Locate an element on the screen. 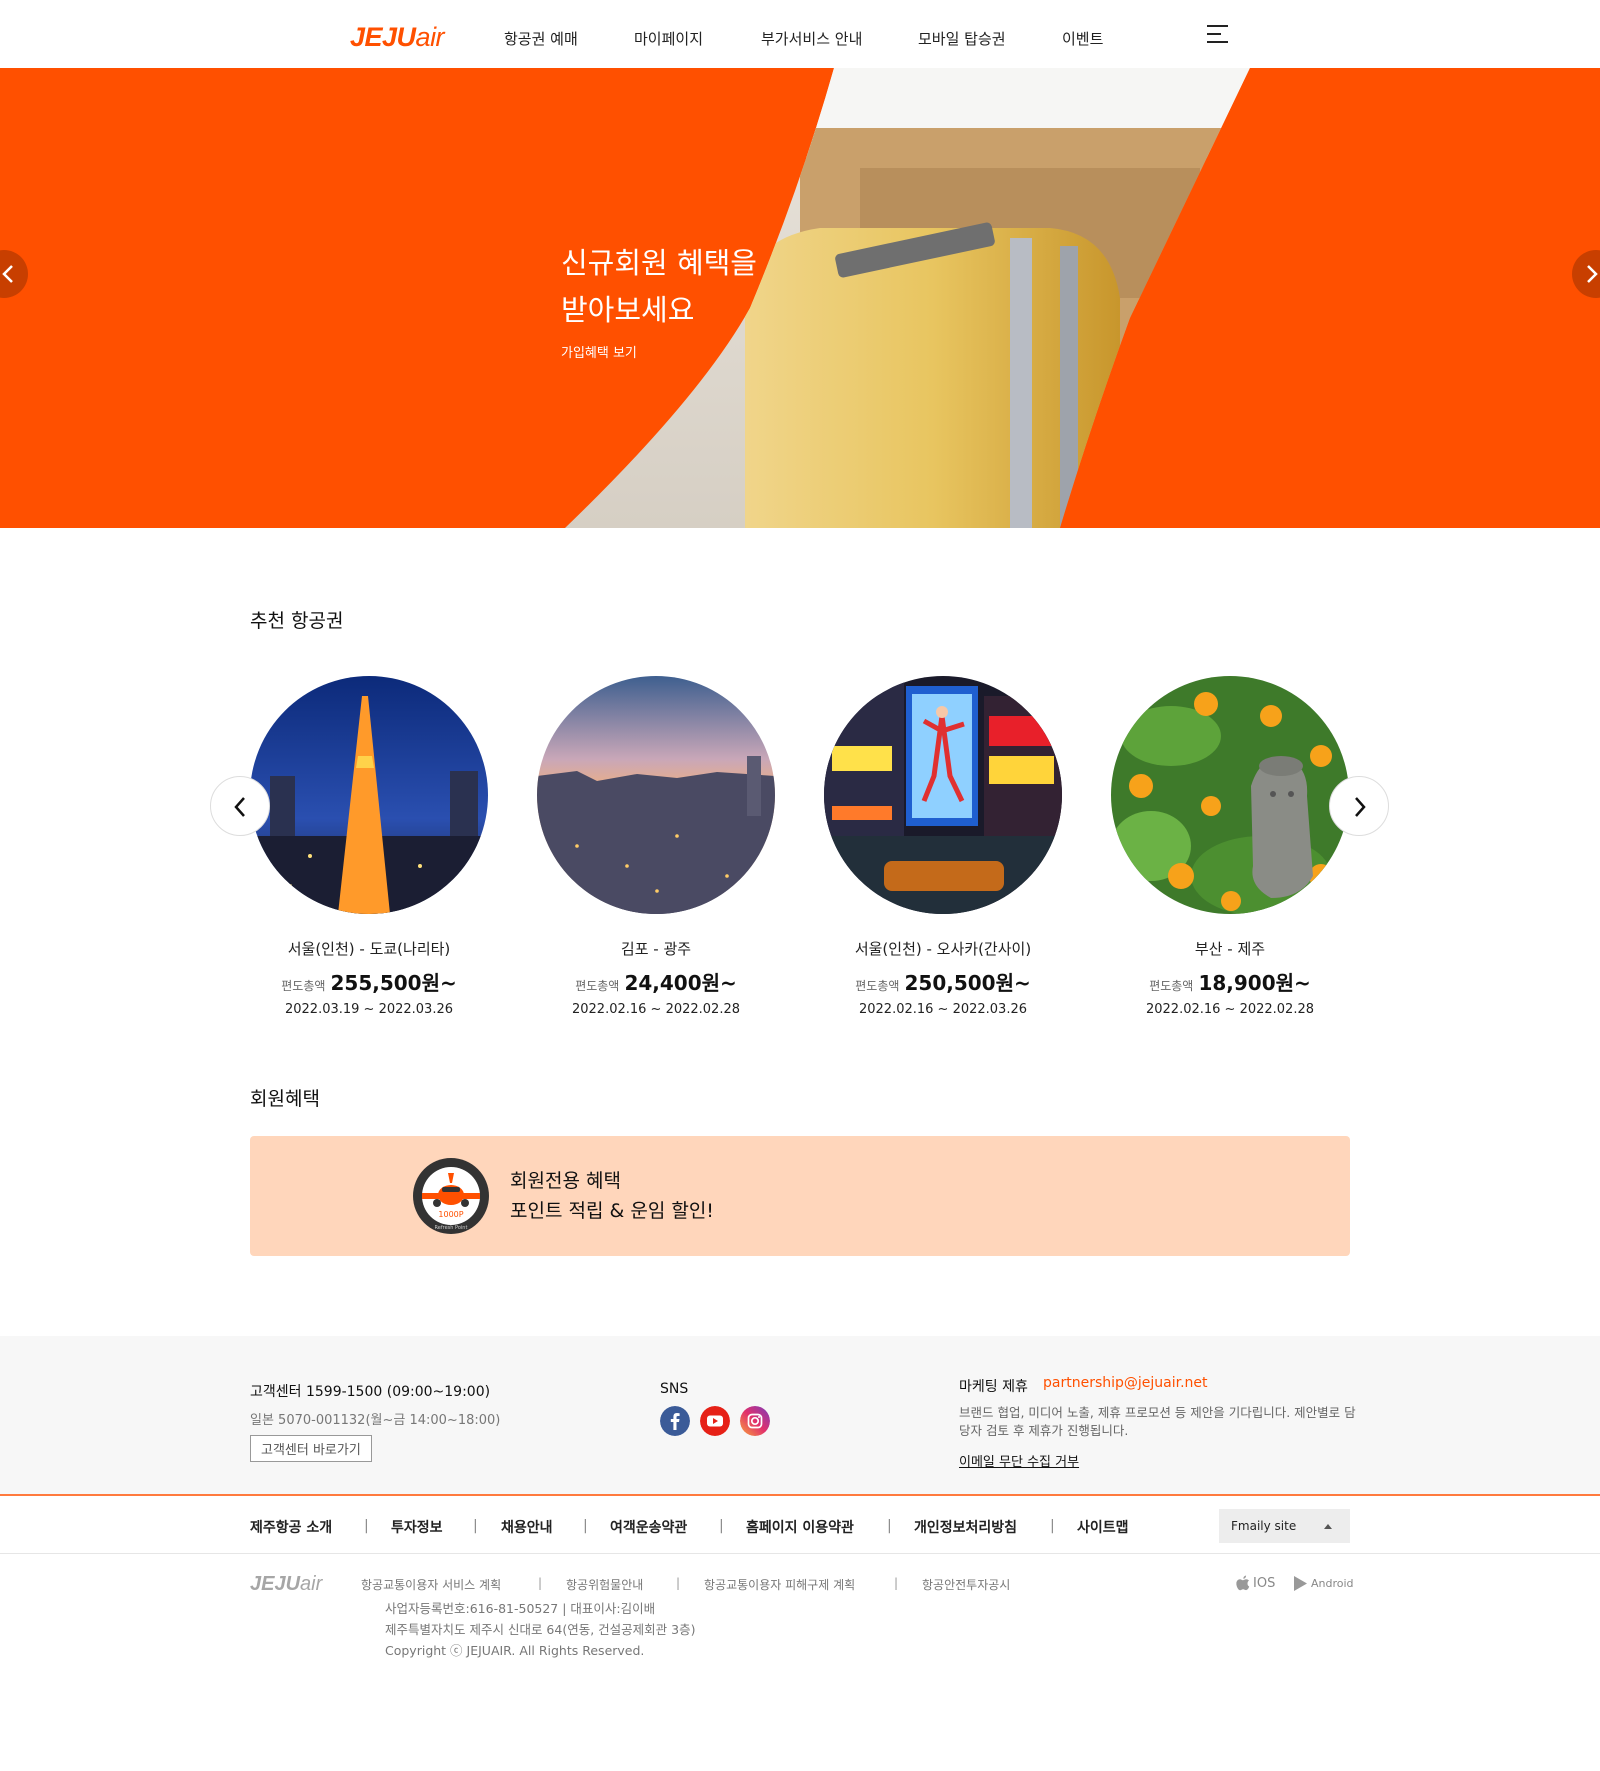  hamburger-icon is located at coordinates (1217, 34).